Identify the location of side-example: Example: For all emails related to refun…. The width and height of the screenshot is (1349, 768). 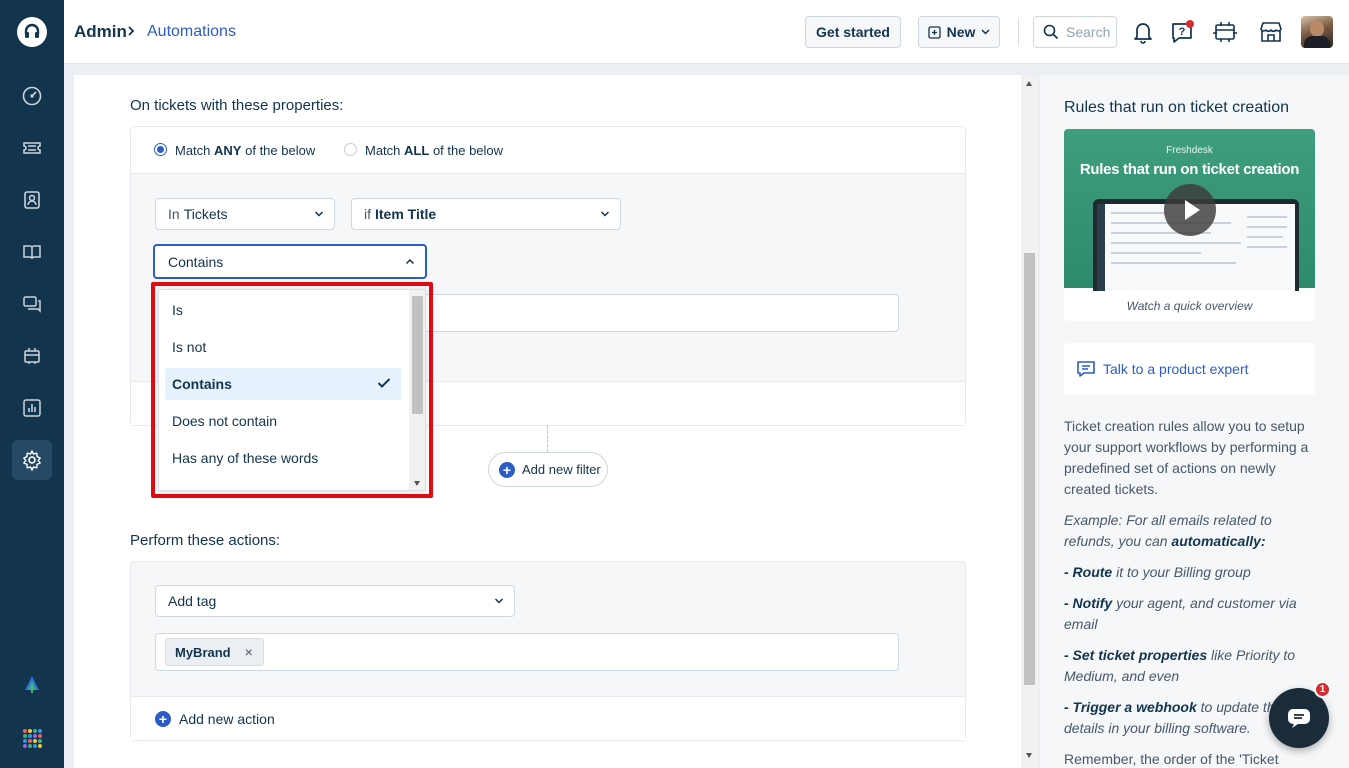
(1168, 530).